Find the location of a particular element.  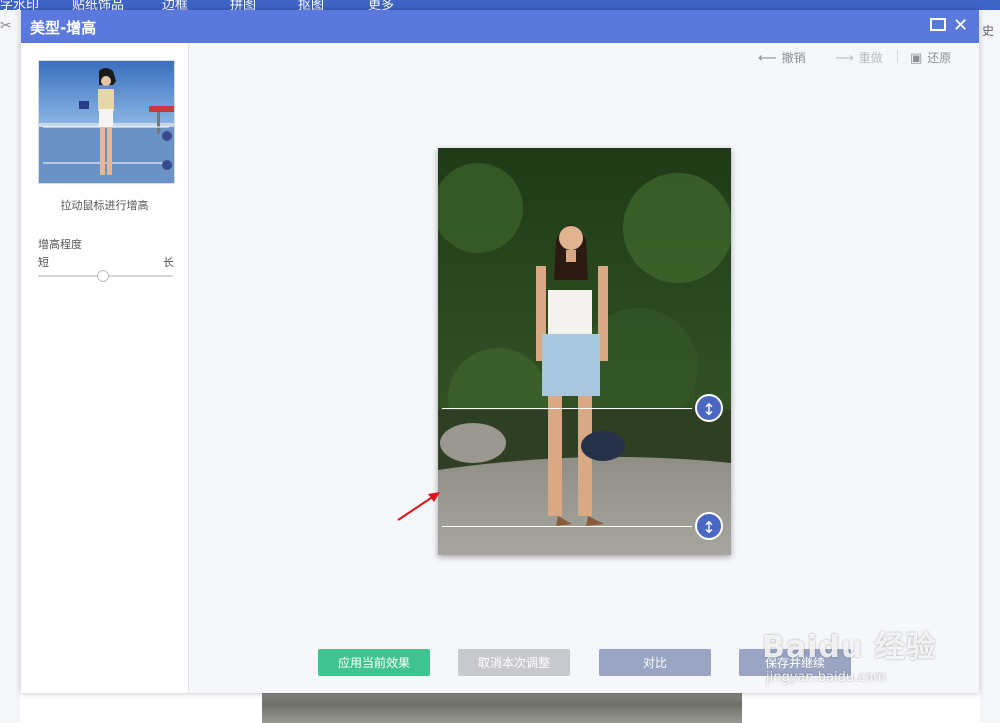

dialog-title: 美型-增高 is located at coordinates (63, 28).